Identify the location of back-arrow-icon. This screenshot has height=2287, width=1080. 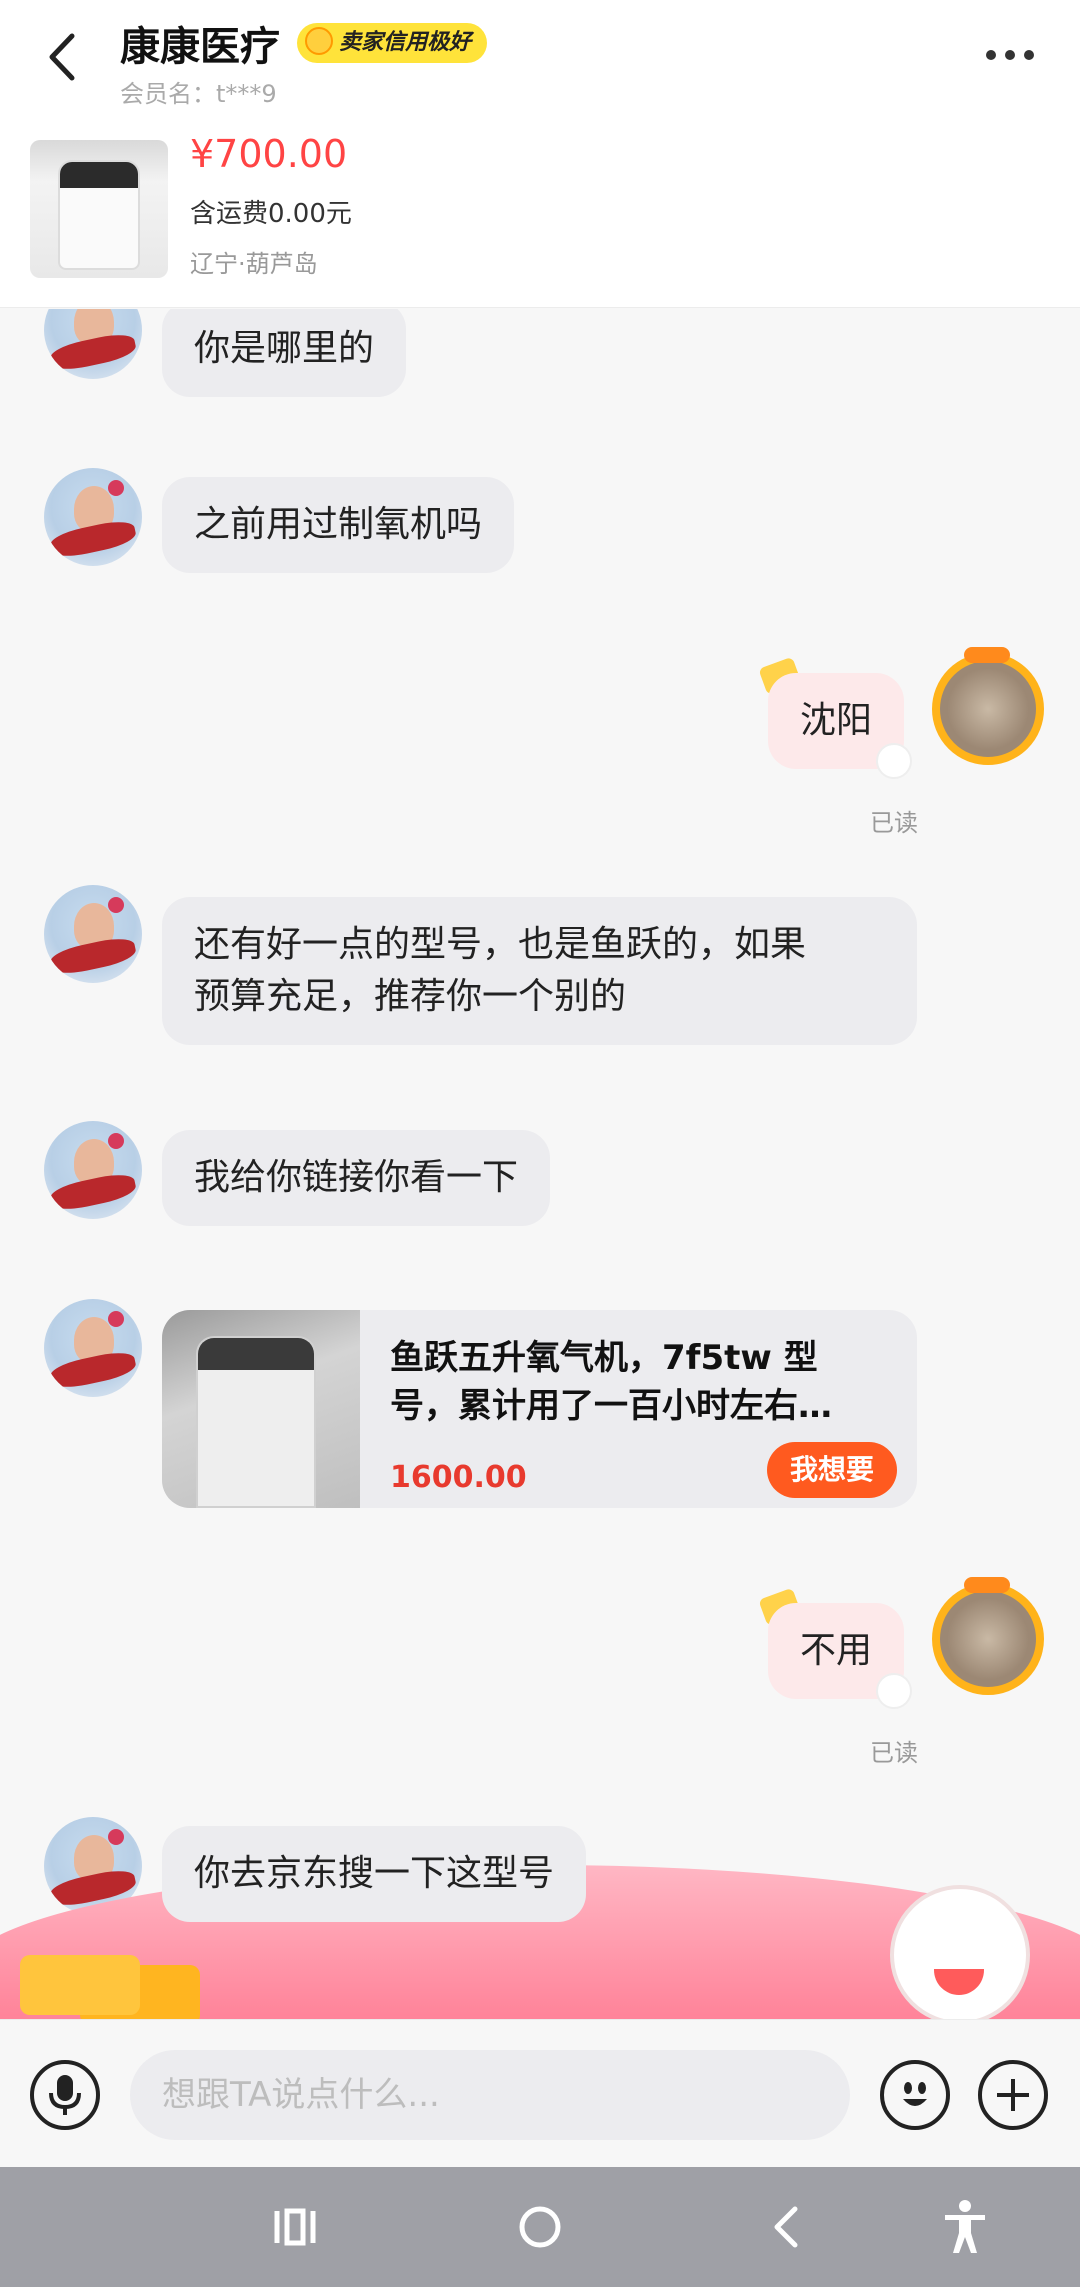
(786, 2227).